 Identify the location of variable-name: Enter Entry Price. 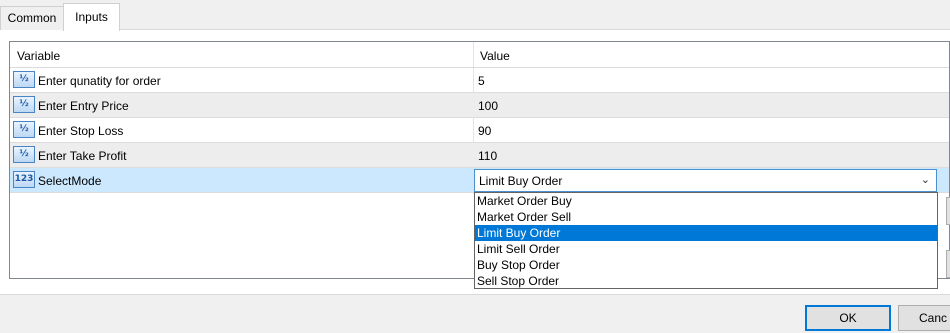
(83, 106).